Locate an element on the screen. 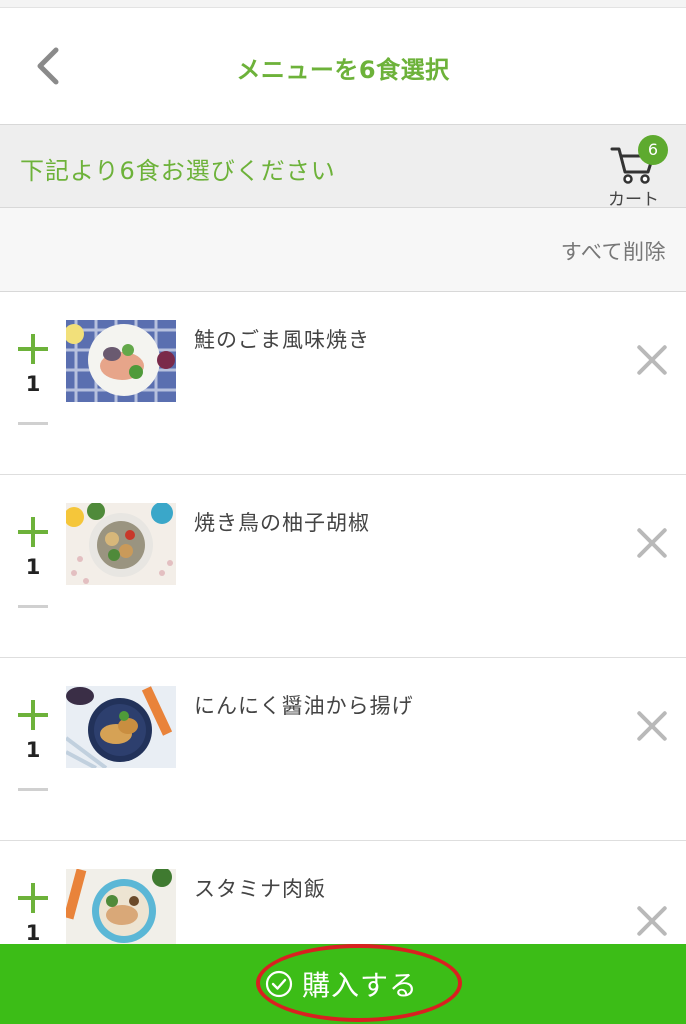  check-circle-icon is located at coordinates (279, 984).